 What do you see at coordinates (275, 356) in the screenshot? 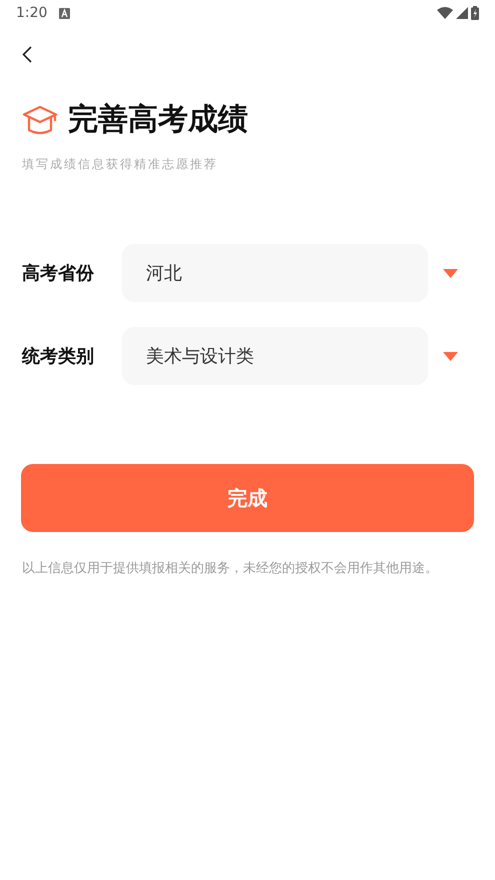
I see `dropdown-field: 美术与设计类` at bounding box center [275, 356].